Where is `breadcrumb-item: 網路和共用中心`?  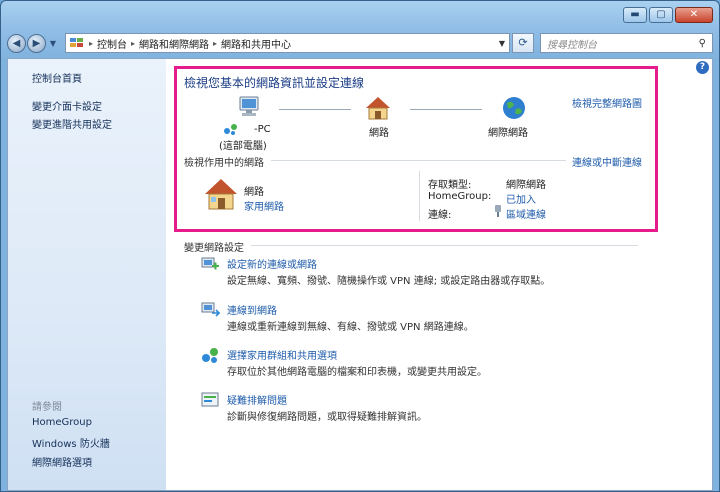
breadcrumb-item: 網路和共用中心 is located at coordinates (256, 43).